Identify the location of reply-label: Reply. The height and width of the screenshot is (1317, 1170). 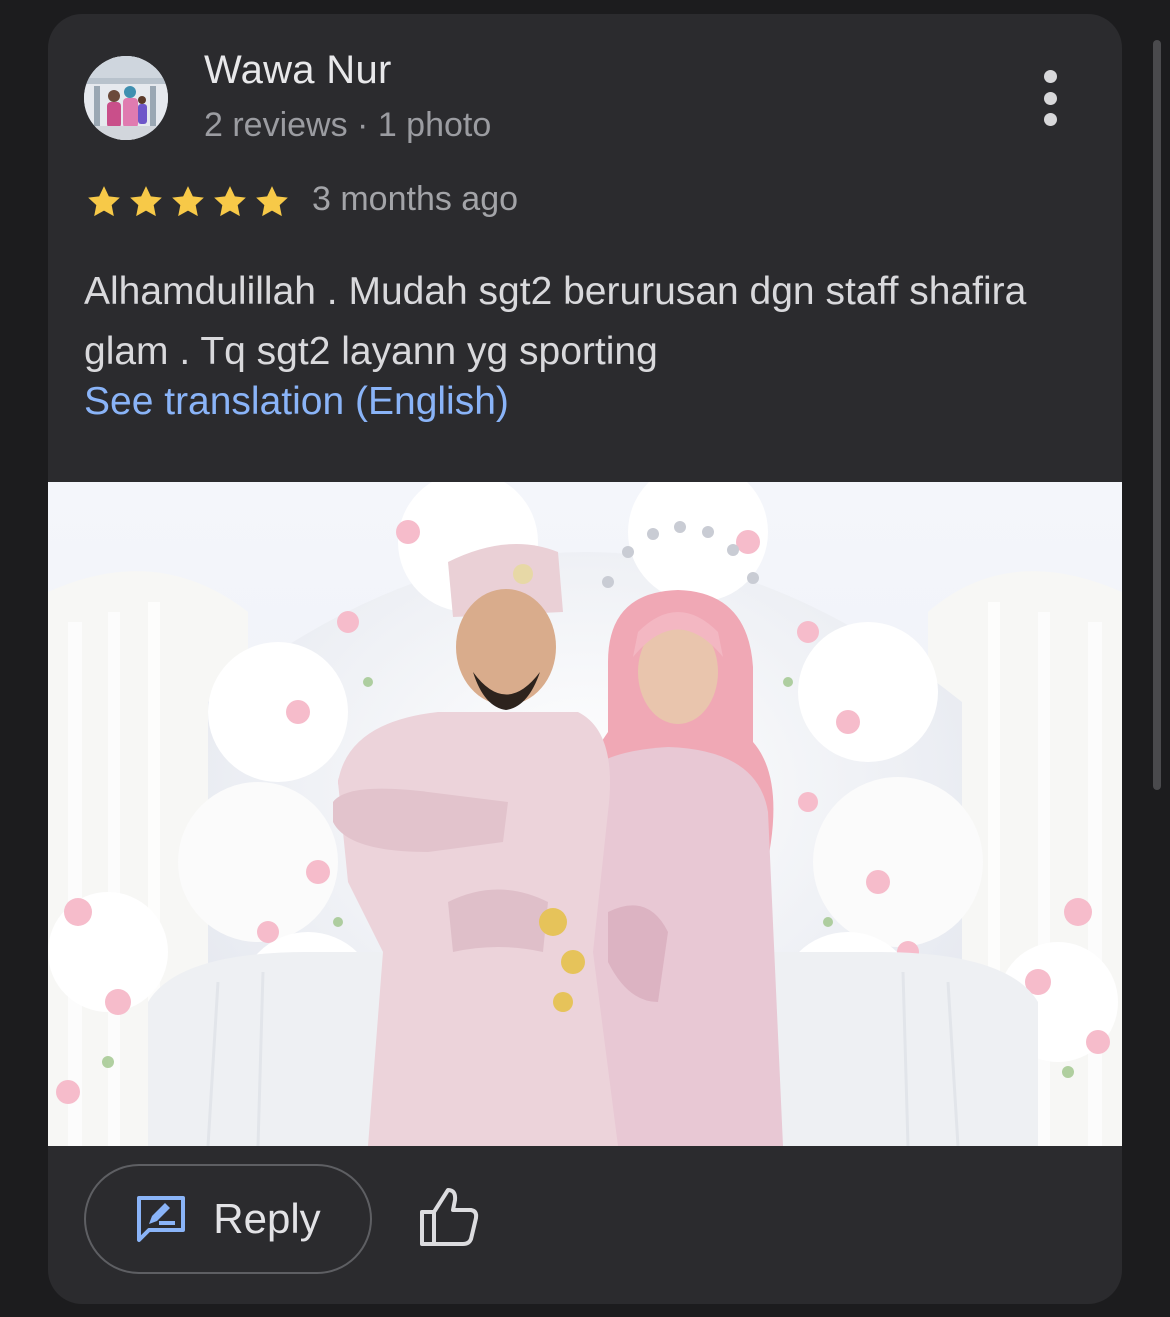
(267, 1218).